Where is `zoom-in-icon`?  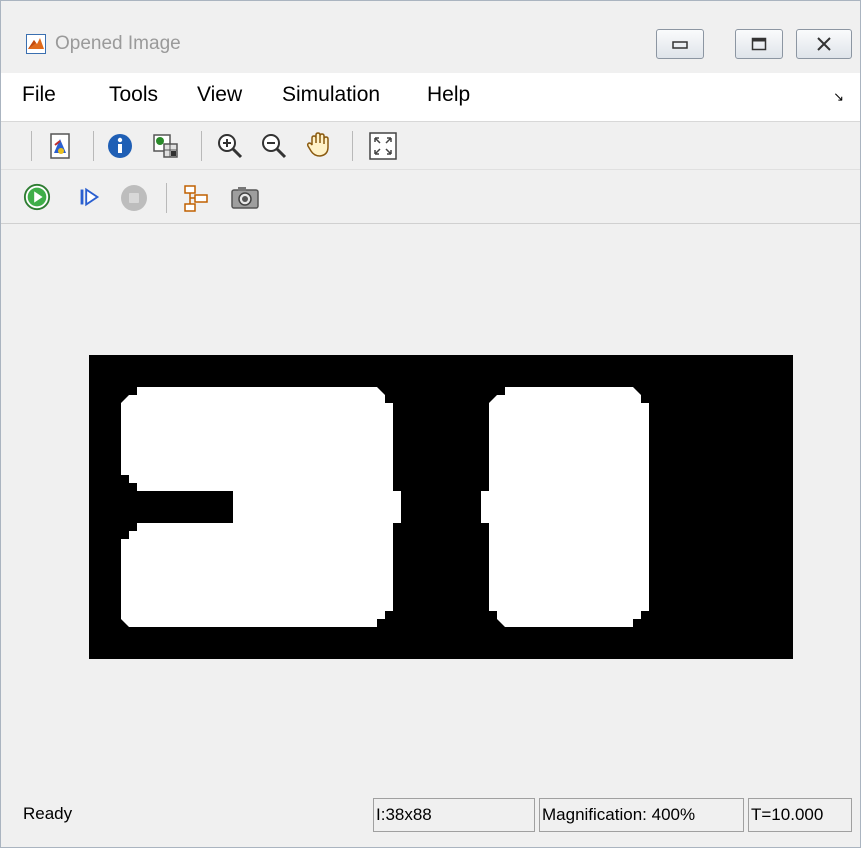
zoom-in-icon is located at coordinates (230, 146).